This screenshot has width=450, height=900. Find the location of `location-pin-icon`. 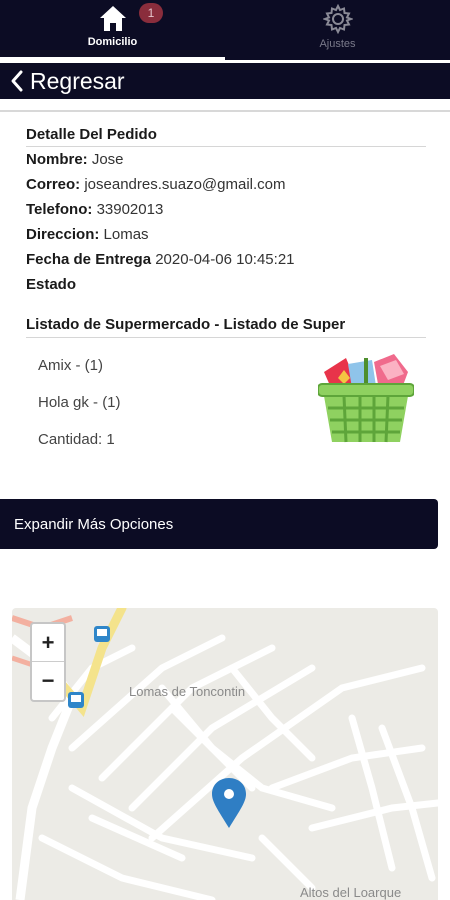

location-pin-icon is located at coordinates (229, 803).